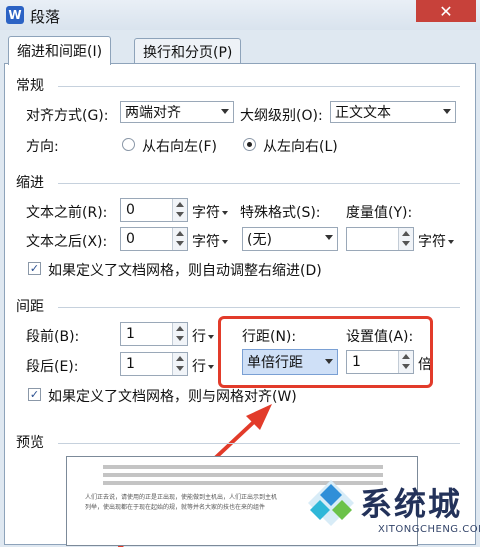 The image size is (480, 547). I want to click on tab-indent-spacing: 缩进和间距(I), so click(60, 50).